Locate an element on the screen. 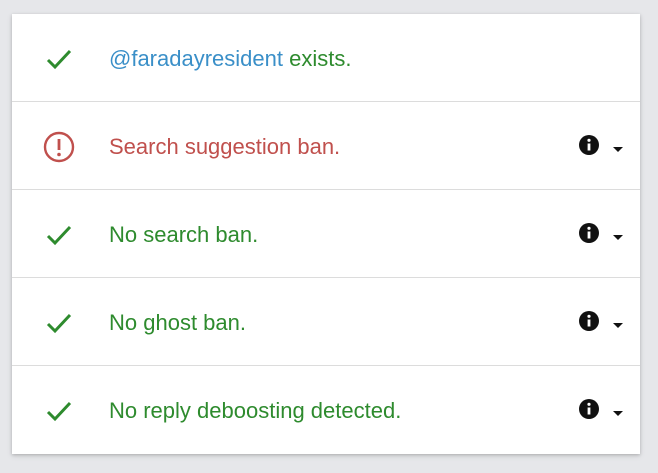 This screenshot has height=473, width=658. result-text: No reply deboosting detected. is located at coordinates (255, 410).